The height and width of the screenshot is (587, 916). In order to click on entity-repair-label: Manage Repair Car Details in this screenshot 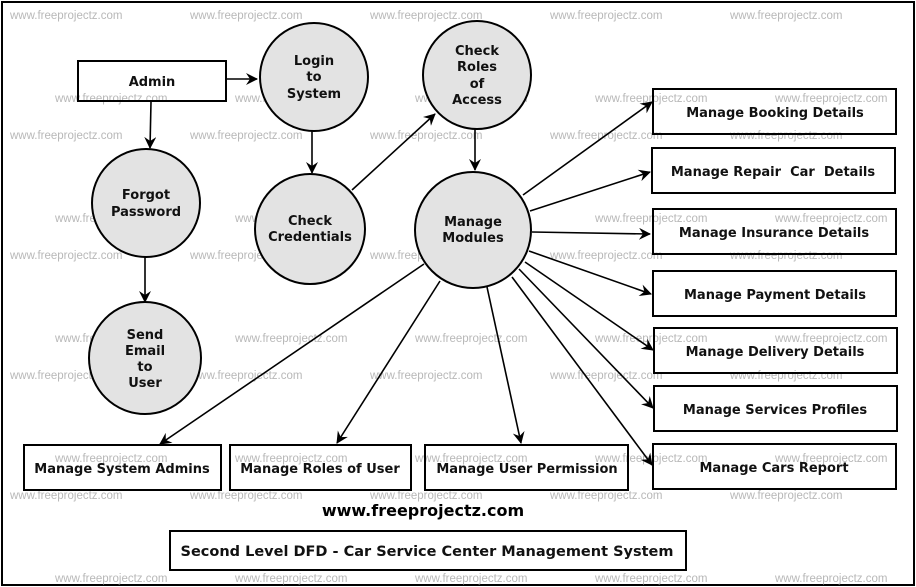, I will do `click(773, 172)`.